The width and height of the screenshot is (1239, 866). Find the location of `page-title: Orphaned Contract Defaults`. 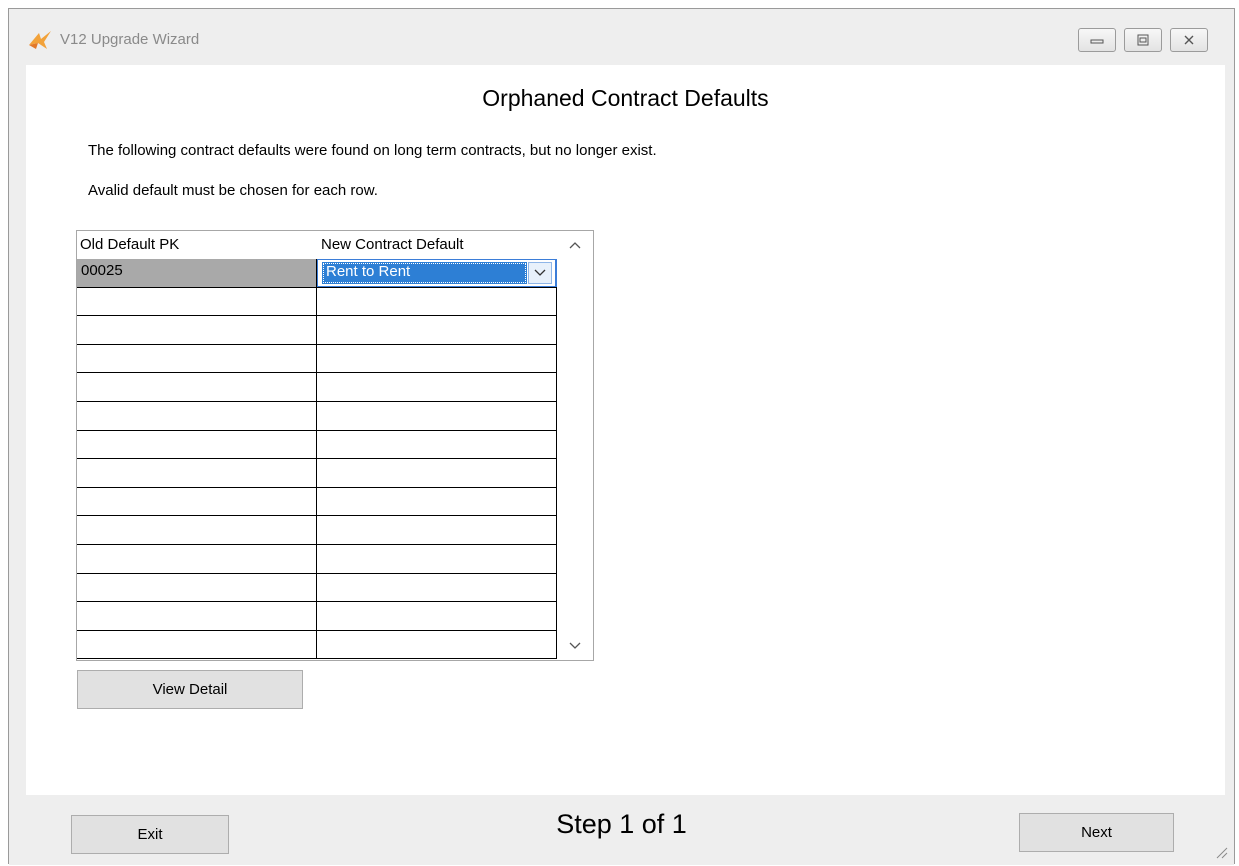

page-title: Orphaned Contract Defaults is located at coordinates (625, 98).